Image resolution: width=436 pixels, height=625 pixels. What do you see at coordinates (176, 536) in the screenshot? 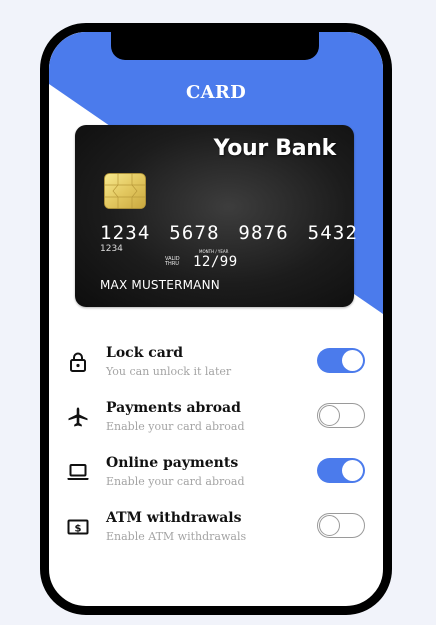
I see `setting-description: Enable ATM withdrawals` at bounding box center [176, 536].